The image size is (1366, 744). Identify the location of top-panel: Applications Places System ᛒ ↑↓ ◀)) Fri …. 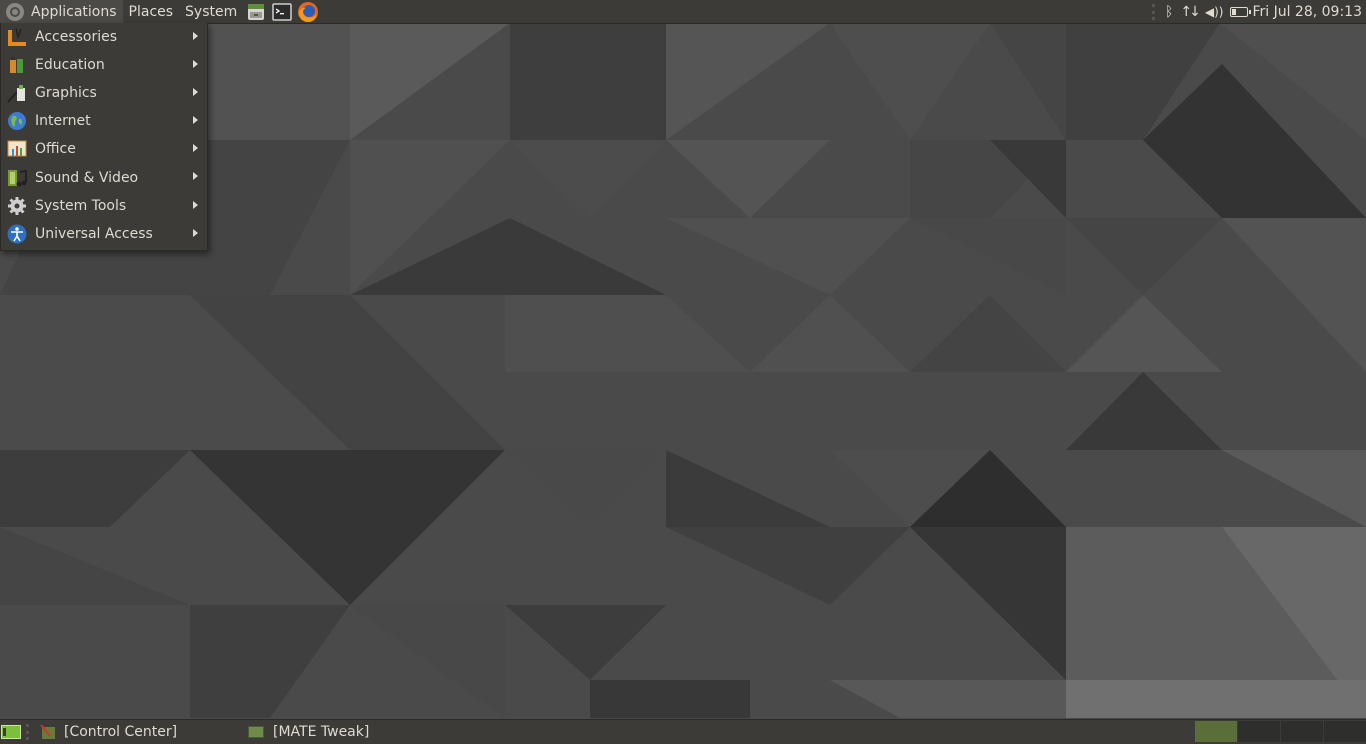
(683, 11).